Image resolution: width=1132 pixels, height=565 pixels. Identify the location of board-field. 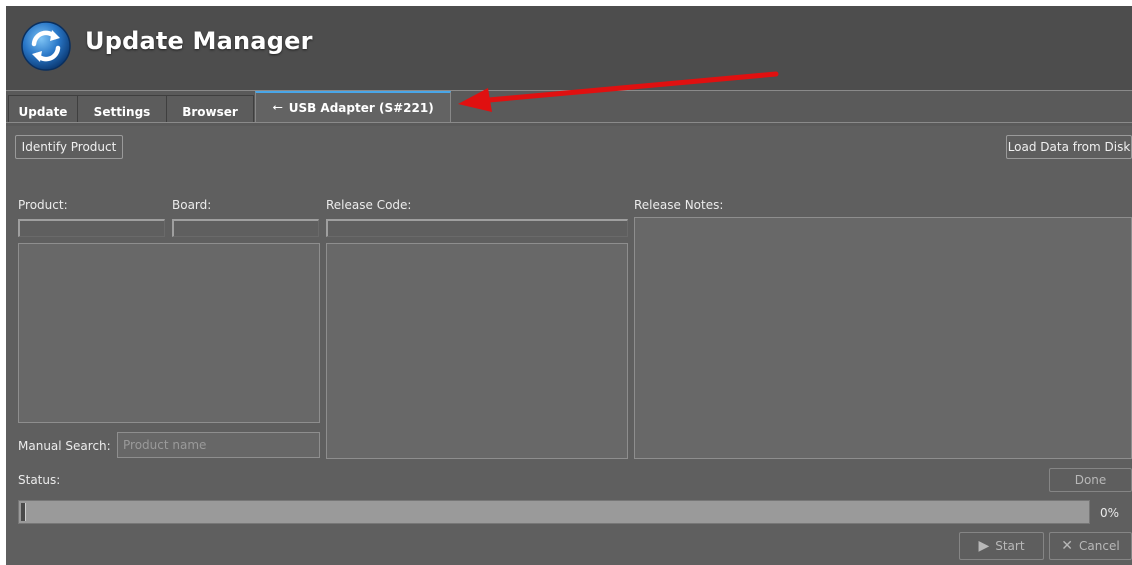
(245, 228).